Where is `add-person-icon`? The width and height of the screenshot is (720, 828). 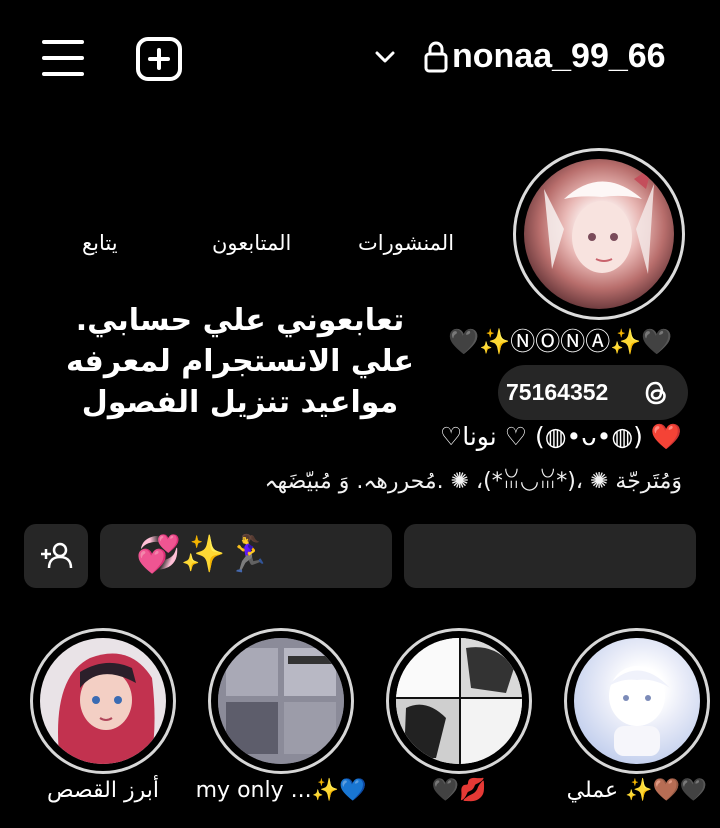
add-person-icon is located at coordinates (57, 555).